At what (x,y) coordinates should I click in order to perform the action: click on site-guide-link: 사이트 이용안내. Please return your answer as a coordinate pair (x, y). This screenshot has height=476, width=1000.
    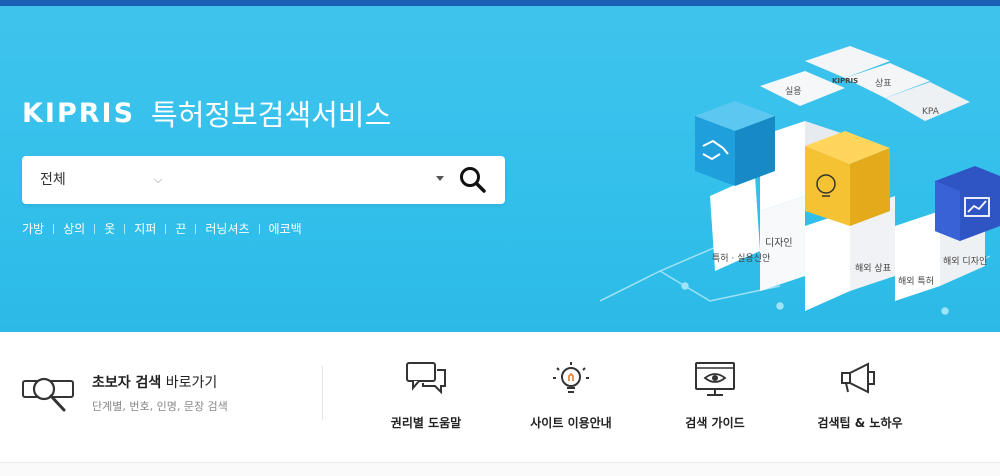
    Looking at the image, I should click on (571, 395).